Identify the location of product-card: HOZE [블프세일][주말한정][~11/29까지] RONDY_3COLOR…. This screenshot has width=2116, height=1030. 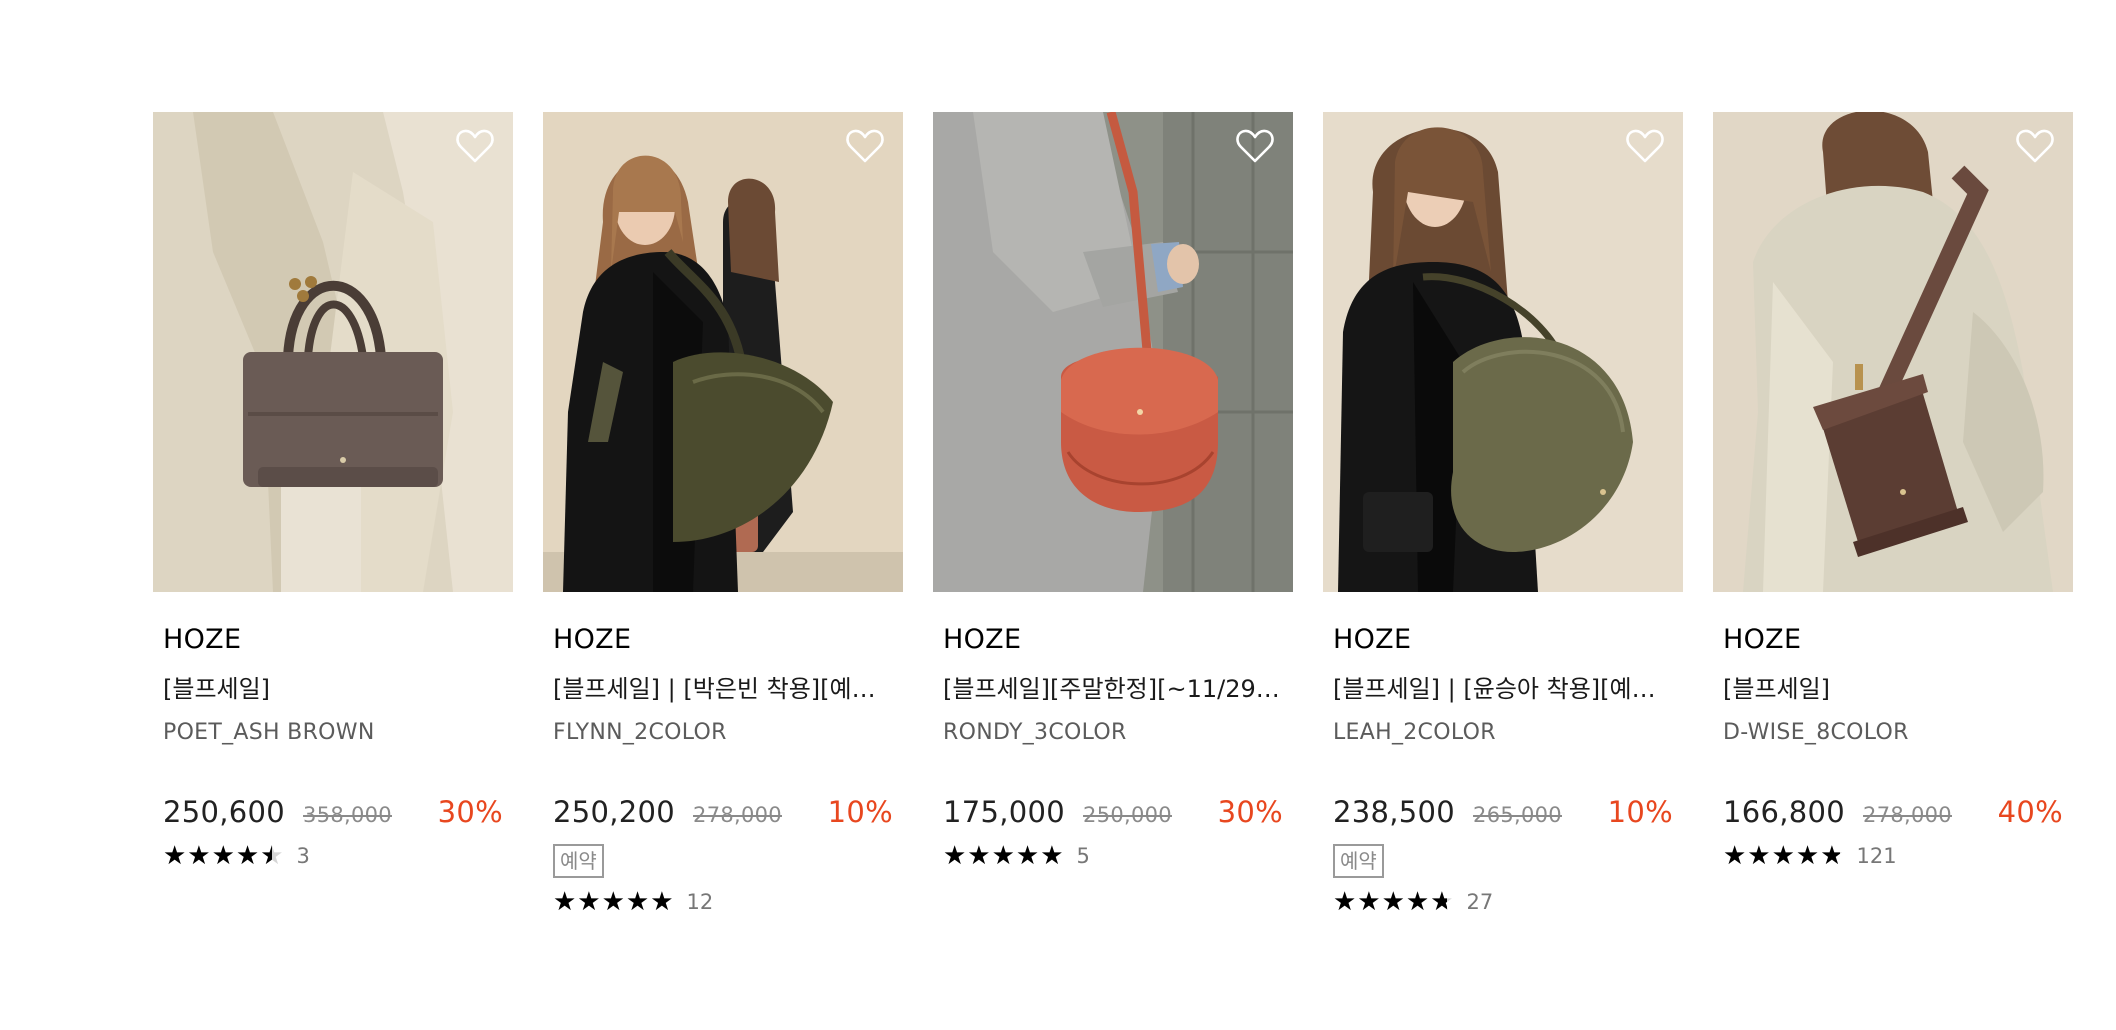
(1113, 493).